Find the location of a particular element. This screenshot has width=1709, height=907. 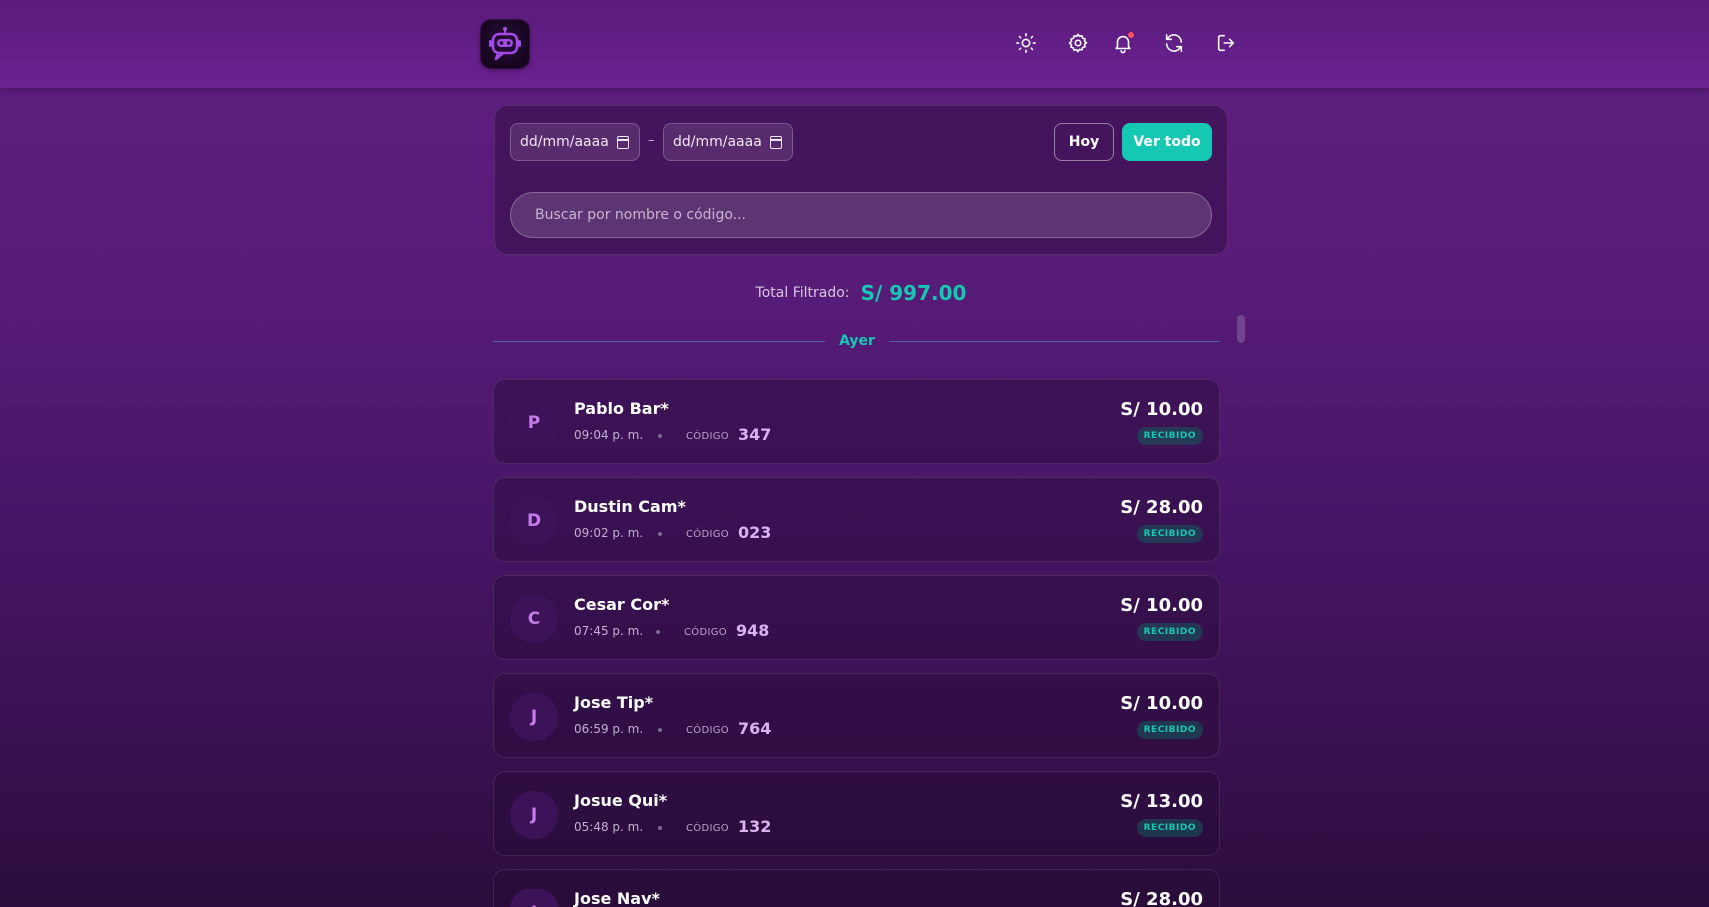

transaction-time: 05:48 p. m. is located at coordinates (609, 827).